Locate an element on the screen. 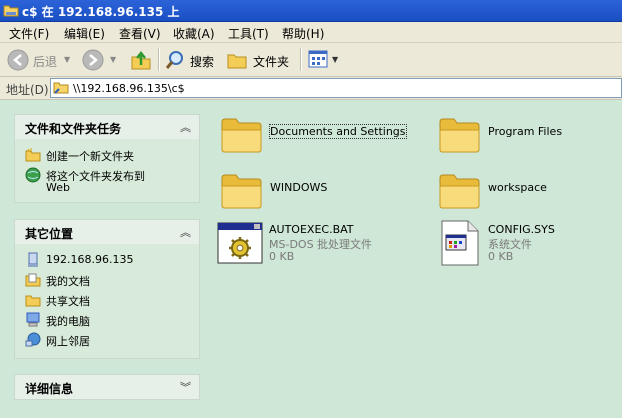  up-button is located at coordinates (141, 59).